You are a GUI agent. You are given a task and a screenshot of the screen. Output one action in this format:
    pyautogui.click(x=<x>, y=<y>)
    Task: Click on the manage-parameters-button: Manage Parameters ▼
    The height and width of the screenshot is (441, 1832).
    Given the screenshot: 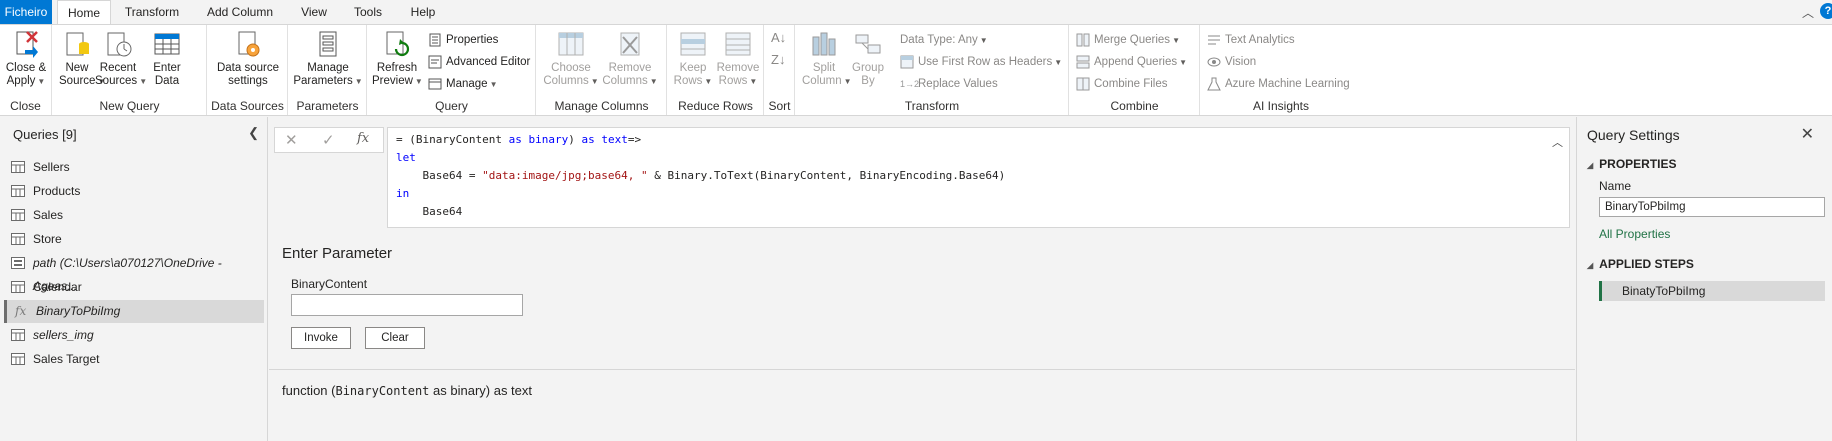 What is the action you would take?
    pyautogui.click(x=328, y=58)
    